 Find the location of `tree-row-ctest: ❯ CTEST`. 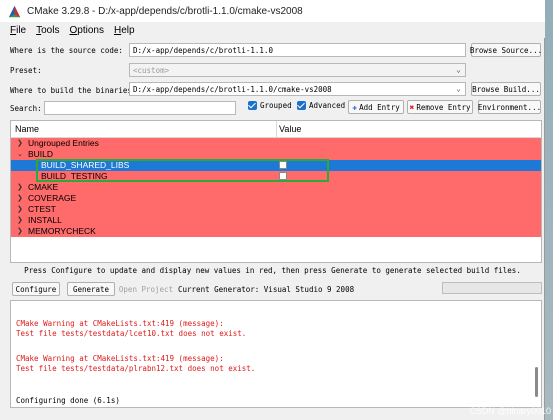

tree-row-ctest: ❯ CTEST is located at coordinates (276, 209).